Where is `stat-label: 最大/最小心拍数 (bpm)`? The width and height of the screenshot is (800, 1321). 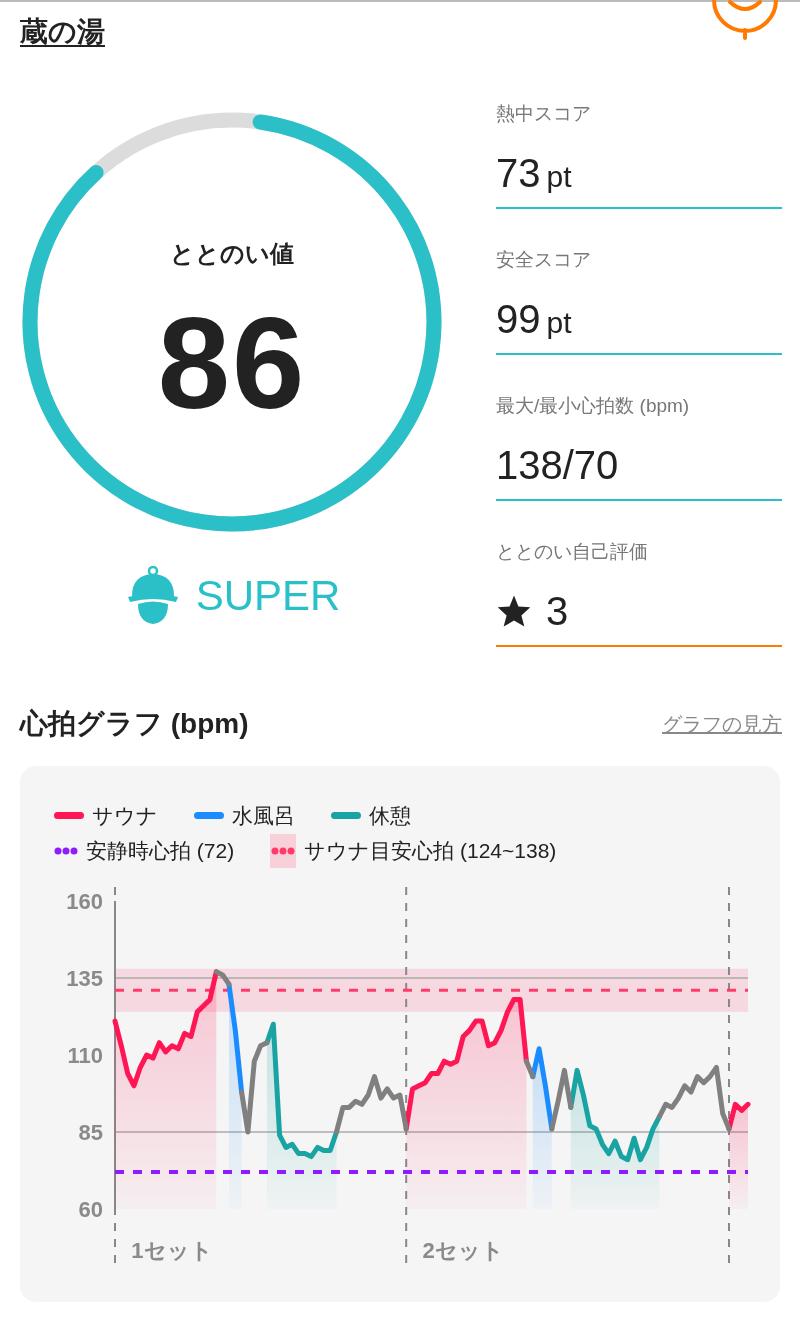 stat-label: 最大/最小心拍数 (bpm) is located at coordinates (593, 406).